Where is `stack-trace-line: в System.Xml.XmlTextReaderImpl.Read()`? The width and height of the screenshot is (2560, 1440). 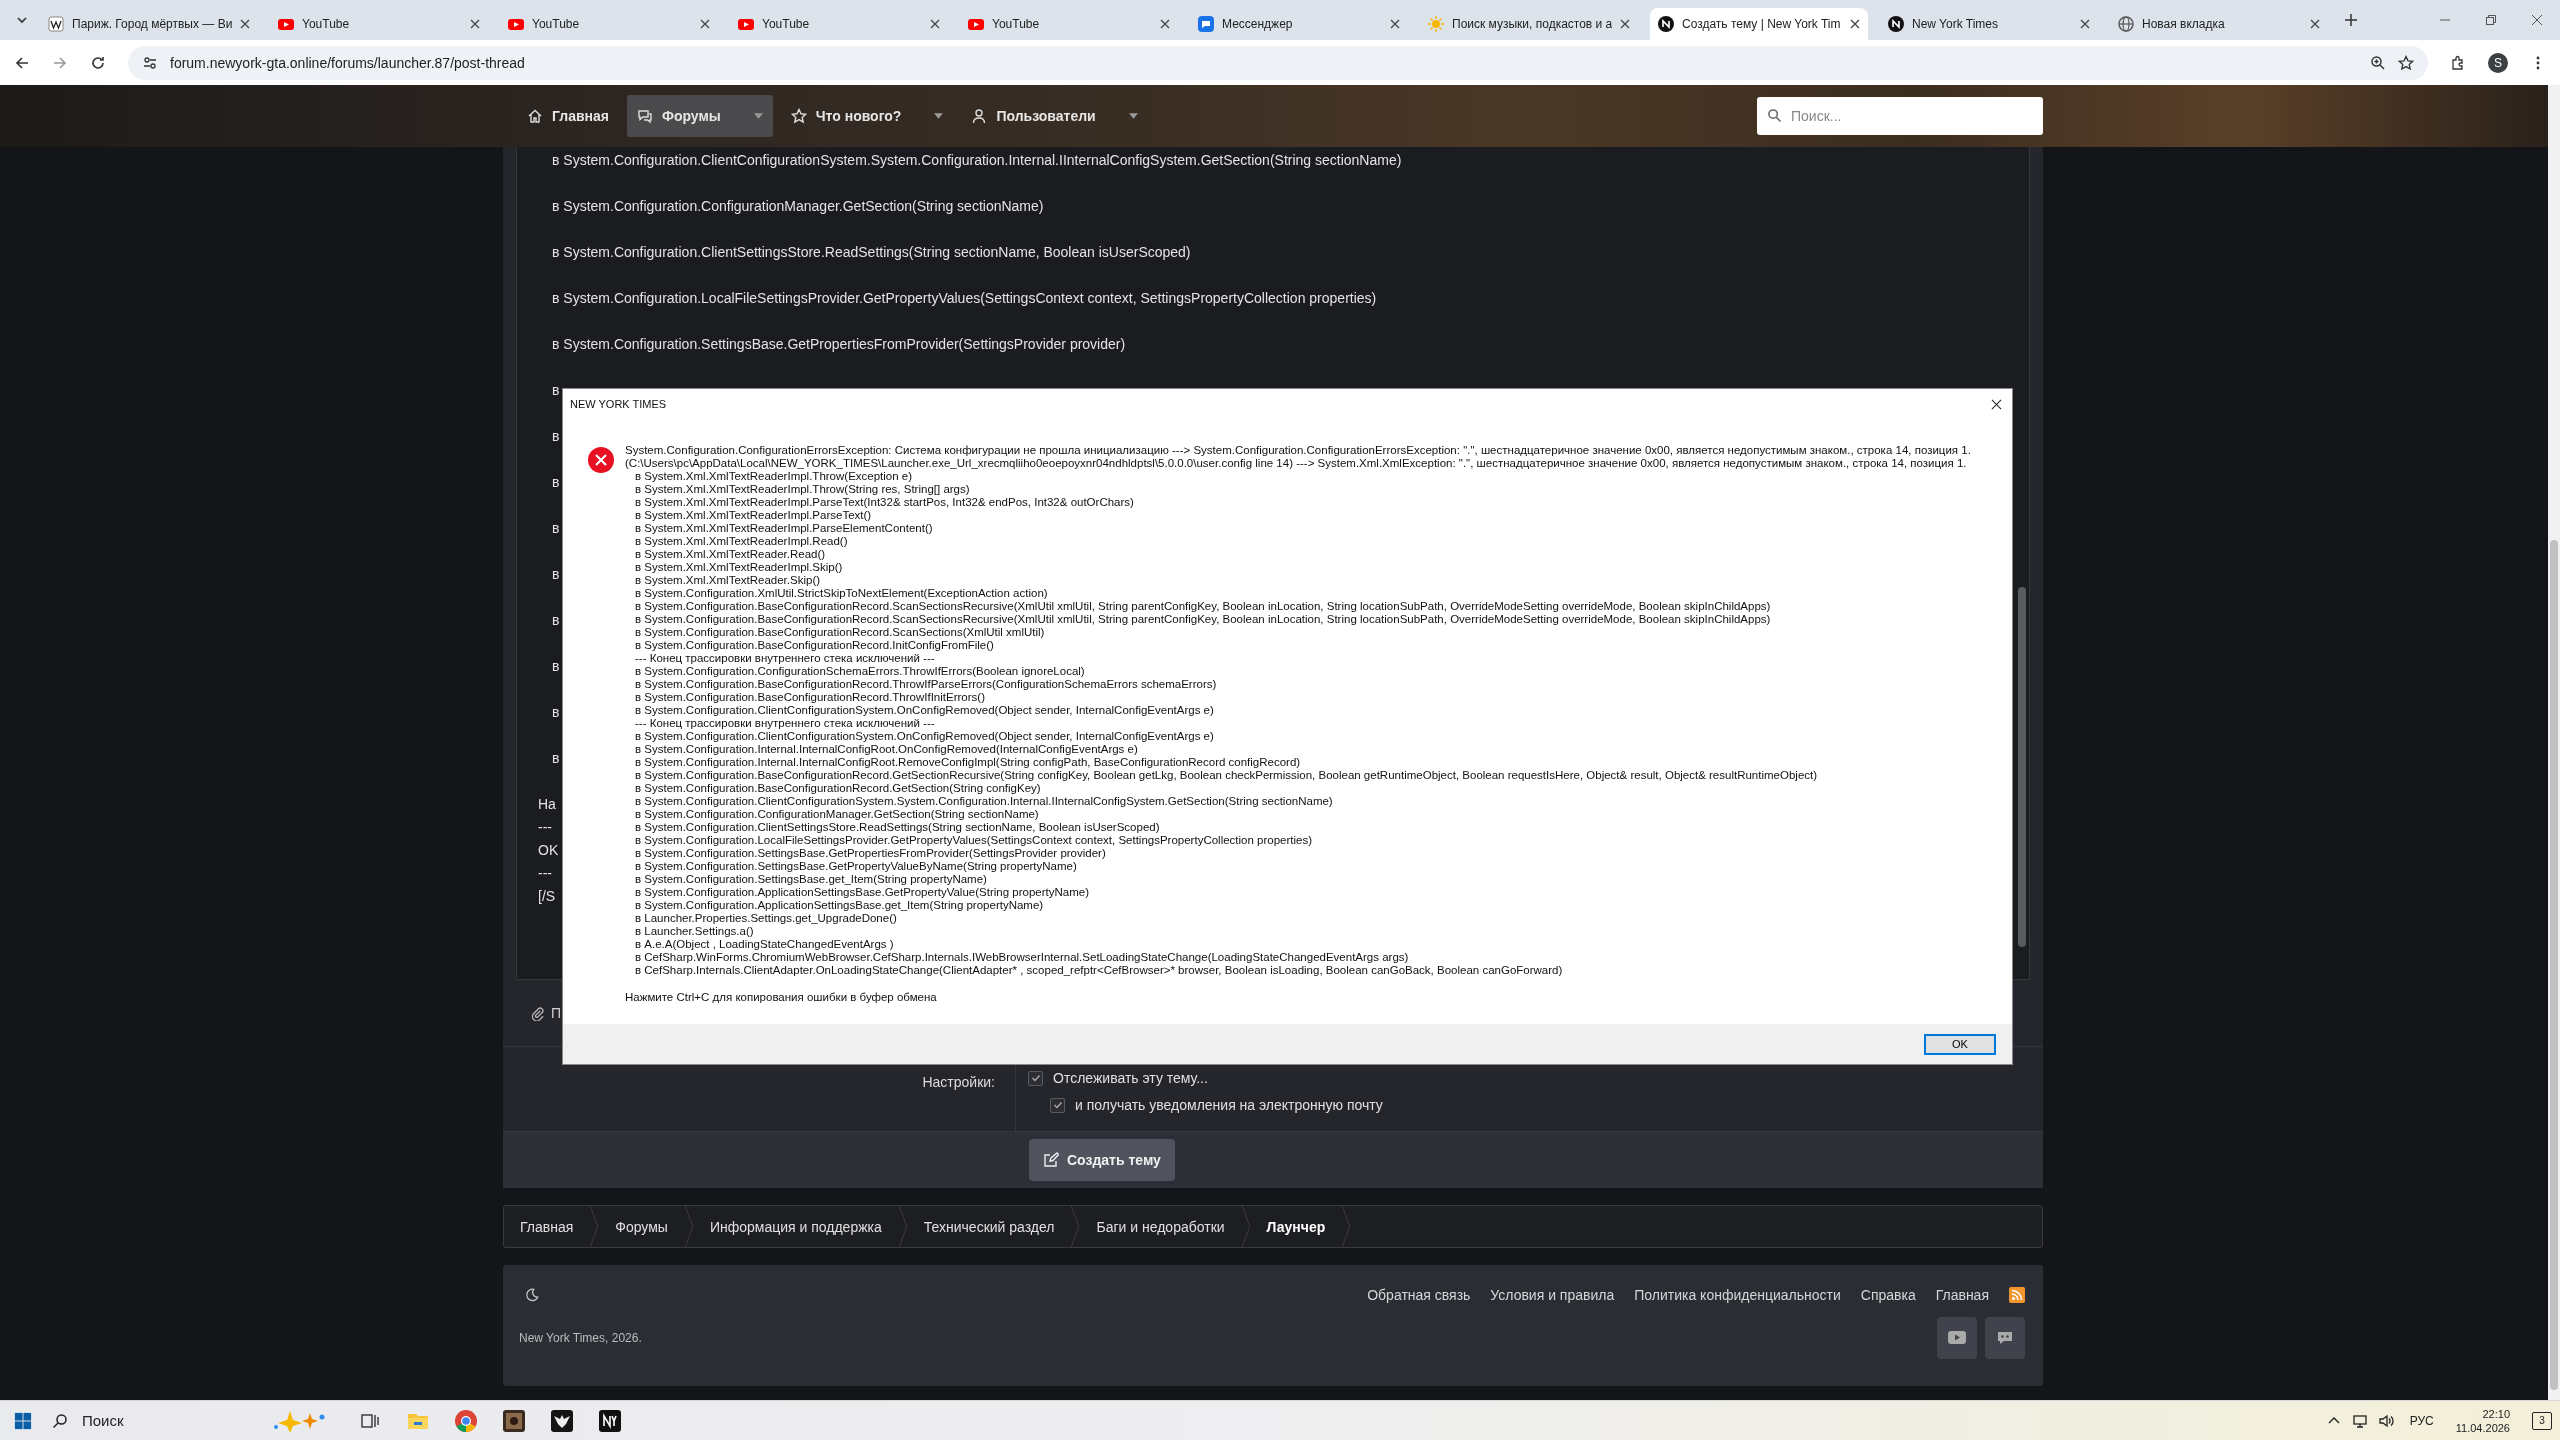 stack-trace-line: в System.Xml.XmlTextReaderImpl.Read() is located at coordinates (741, 541).